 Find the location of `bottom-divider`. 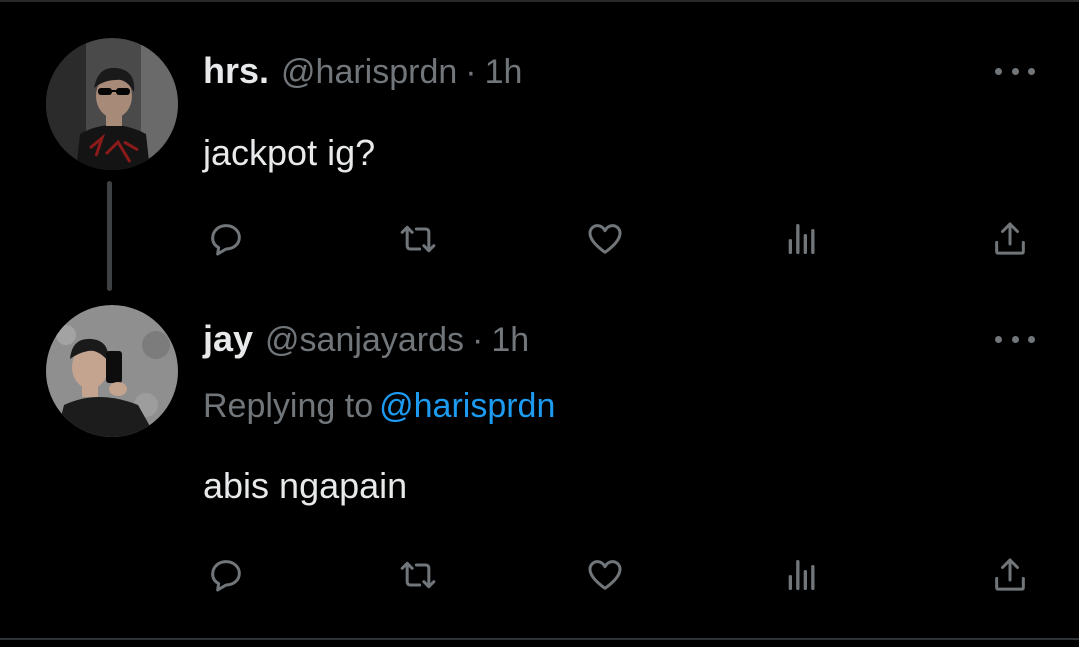

bottom-divider is located at coordinates (539, 639).